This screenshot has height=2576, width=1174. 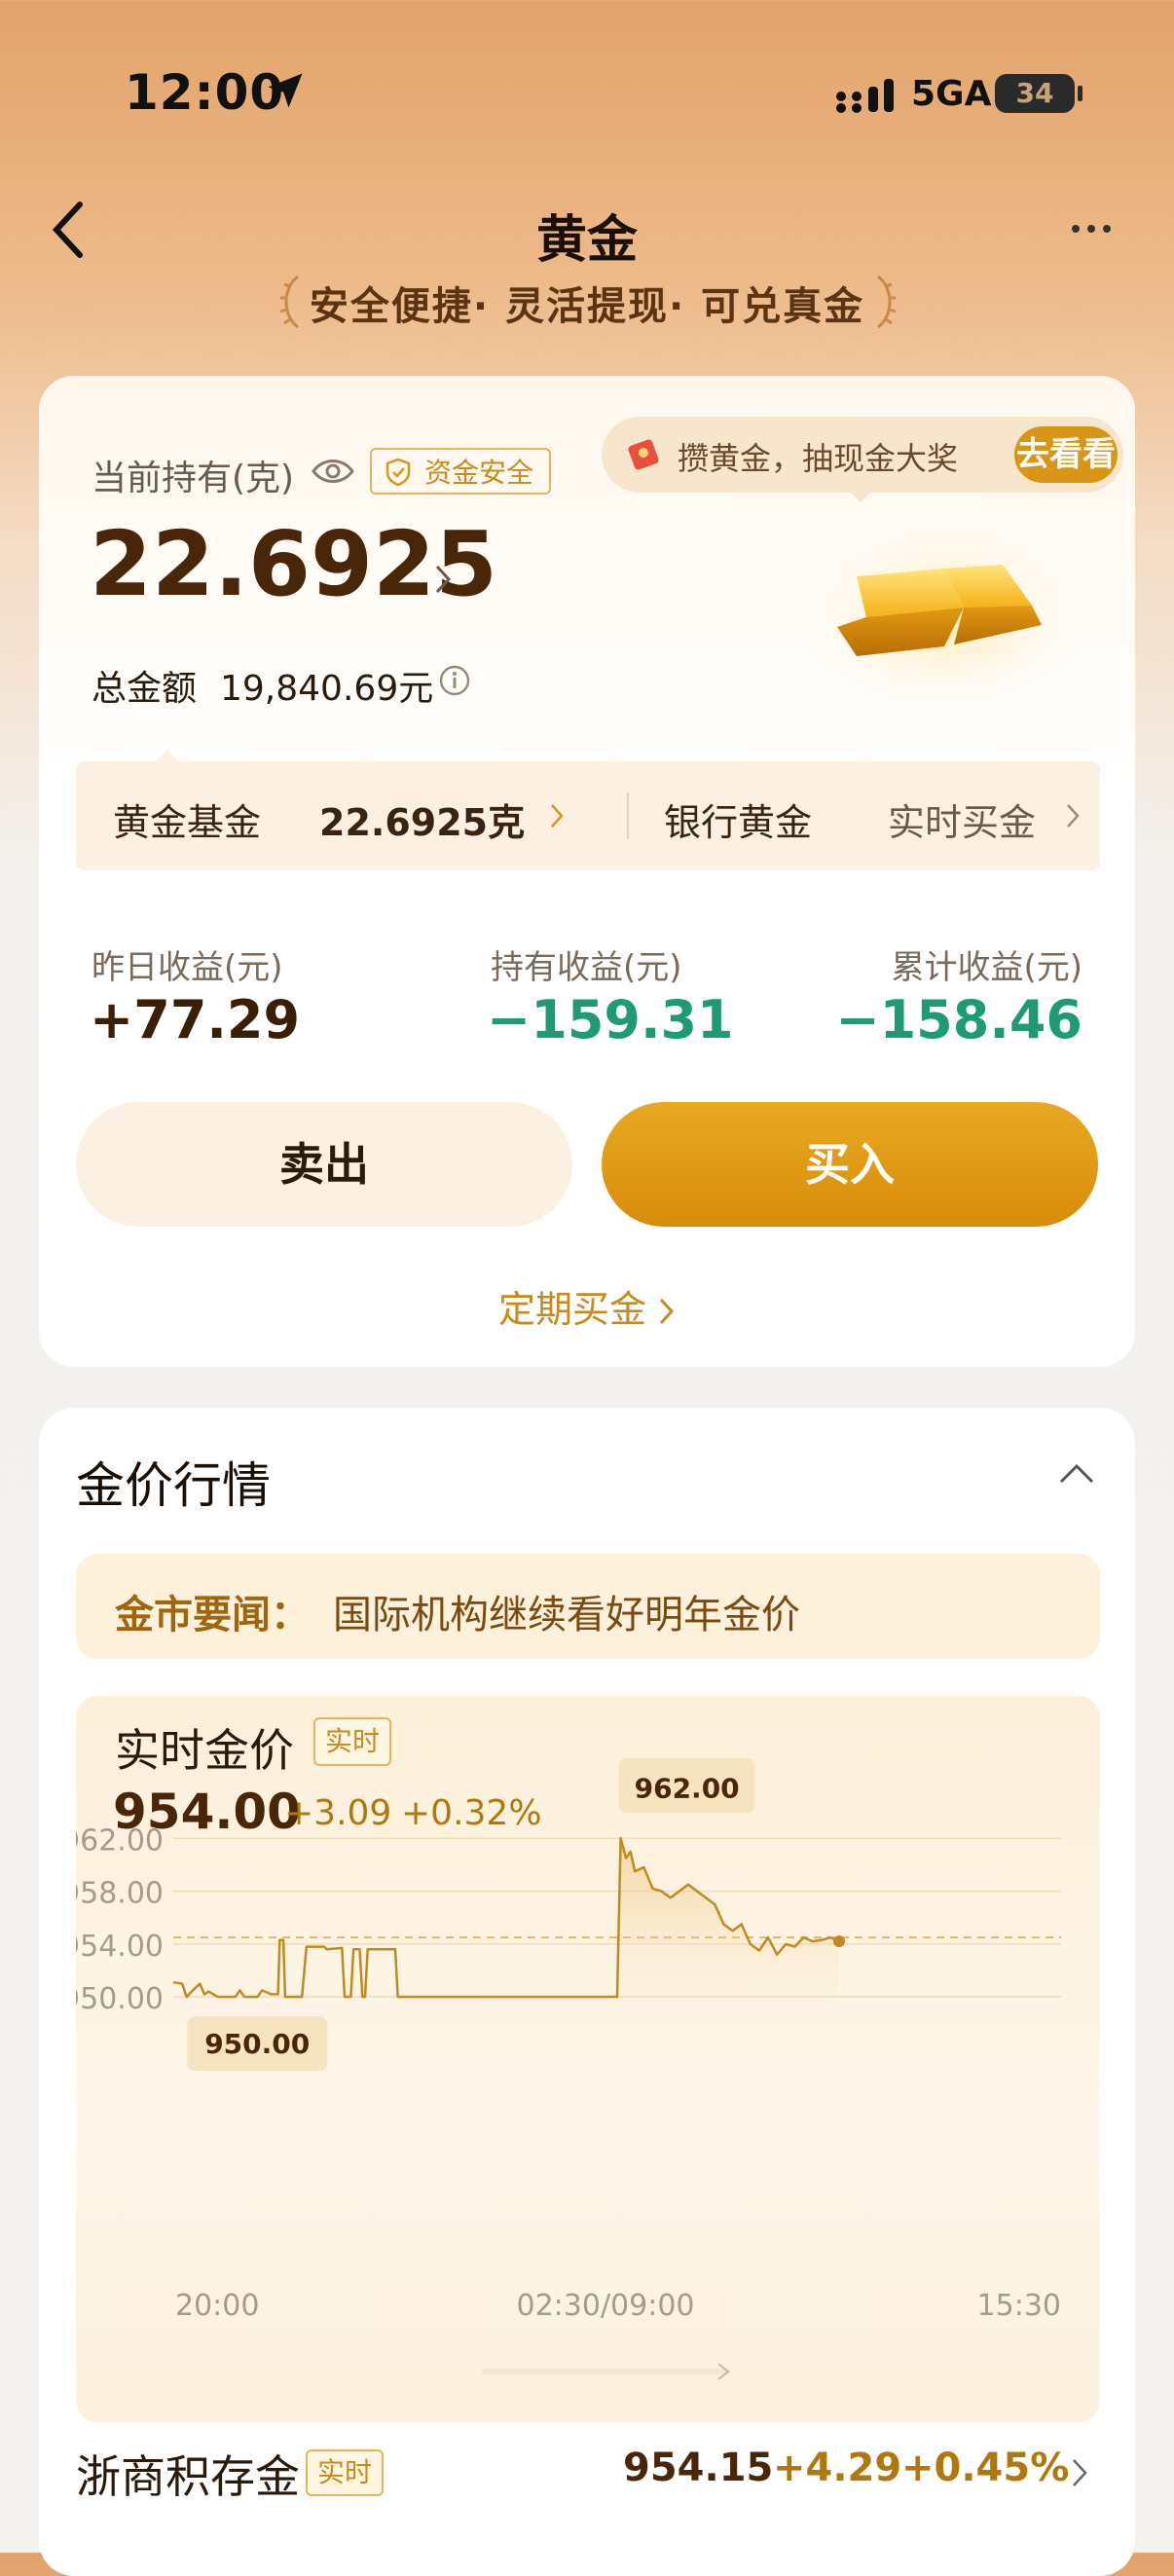 What do you see at coordinates (187, 967) in the screenshot?
I see `yesterday-profit-label: 昨日收益(元)` at bounding box center [187, 967].